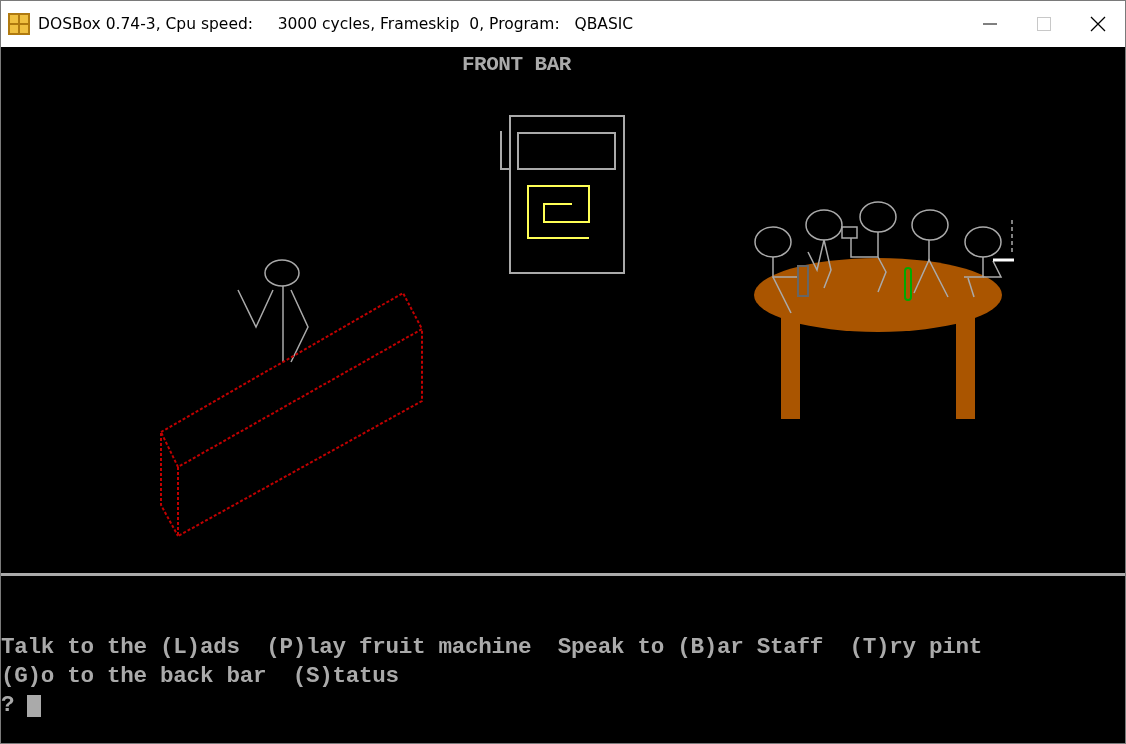  Describe the element at coordinates (1098, 24) in the screenshot. I see `close-icon` at that location.